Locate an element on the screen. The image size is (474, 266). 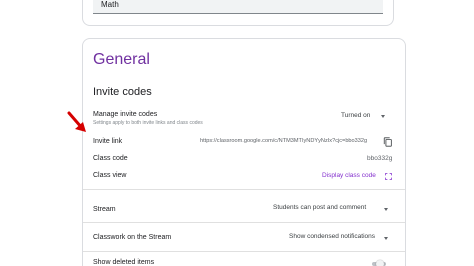
invite-codes-heading: Invite codes is located at coordinates (122, 92).